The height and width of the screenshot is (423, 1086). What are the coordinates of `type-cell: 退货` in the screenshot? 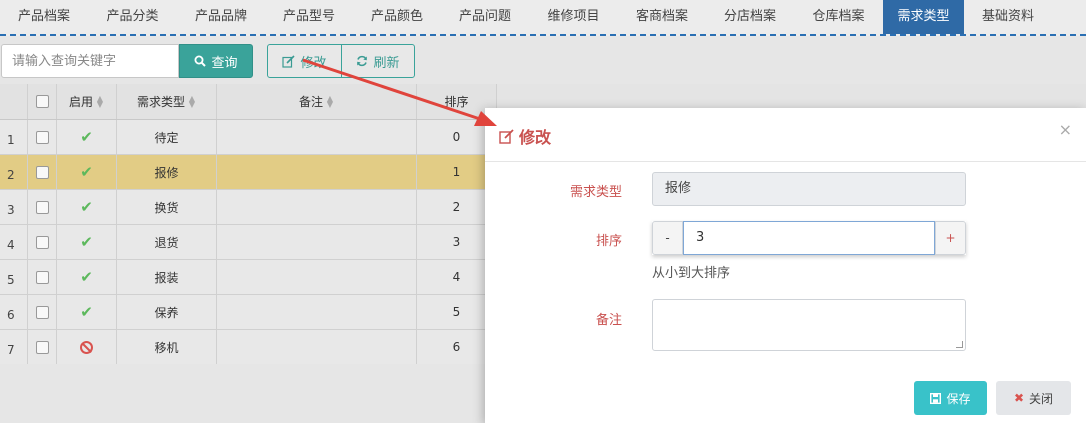 It's located at (167, 242).